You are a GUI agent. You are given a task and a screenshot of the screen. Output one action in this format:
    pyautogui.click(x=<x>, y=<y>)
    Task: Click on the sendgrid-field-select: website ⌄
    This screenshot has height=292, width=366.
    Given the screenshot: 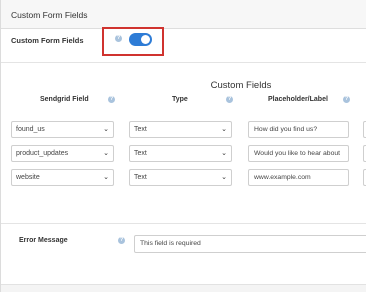 What is the action you would take?
    pyautogui.click(x=62, y=177)
    